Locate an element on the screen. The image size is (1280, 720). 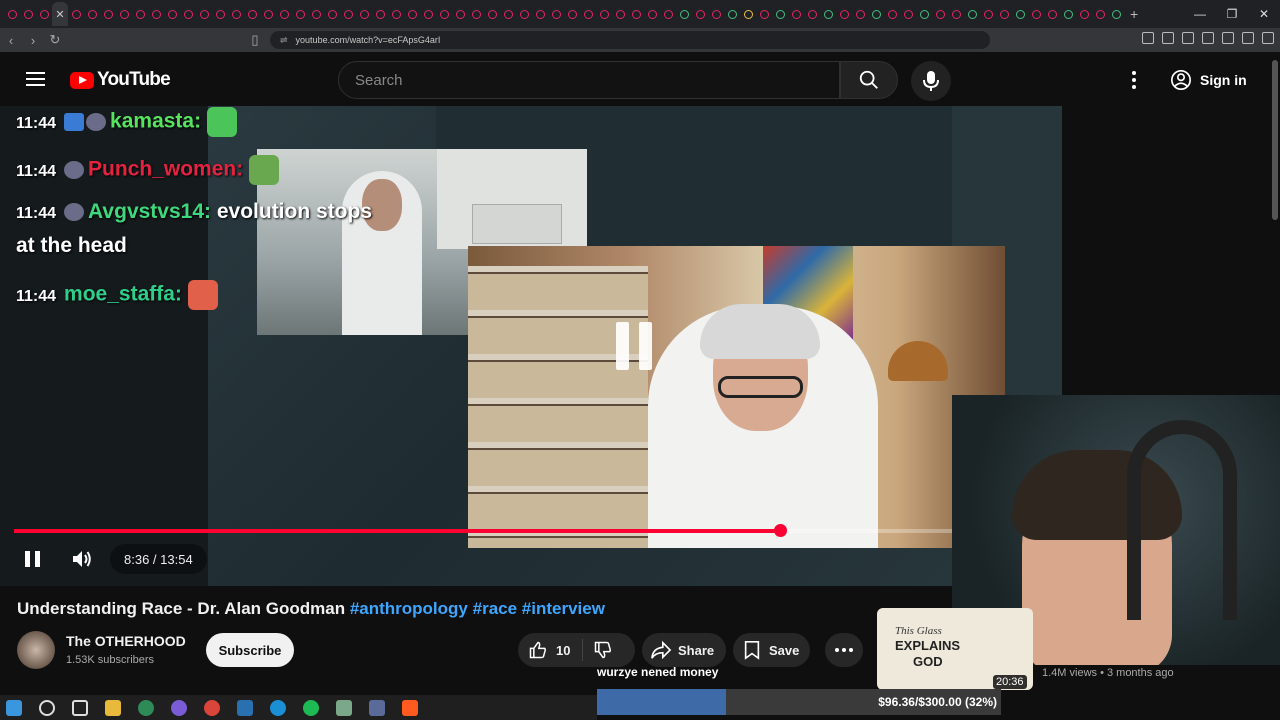
chrome-icon is located at coordinates (212, 707).